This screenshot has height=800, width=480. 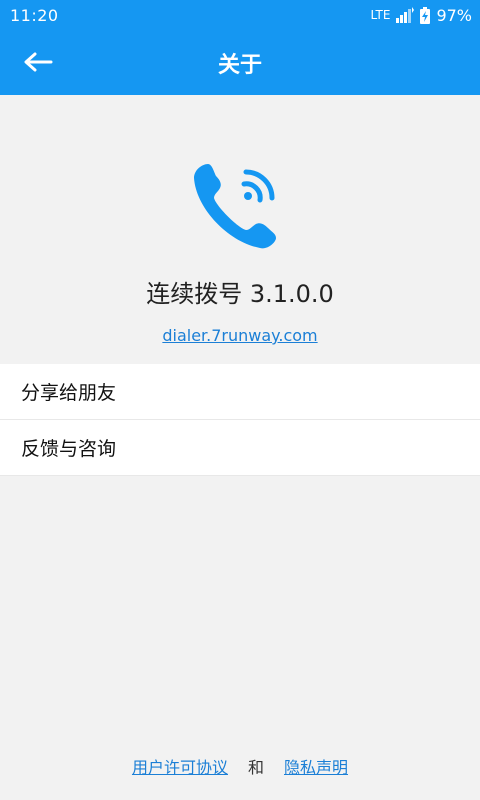 I want to click on menu-list: 分享给朋友 反馈与咨询, so click(x=240, y=420).